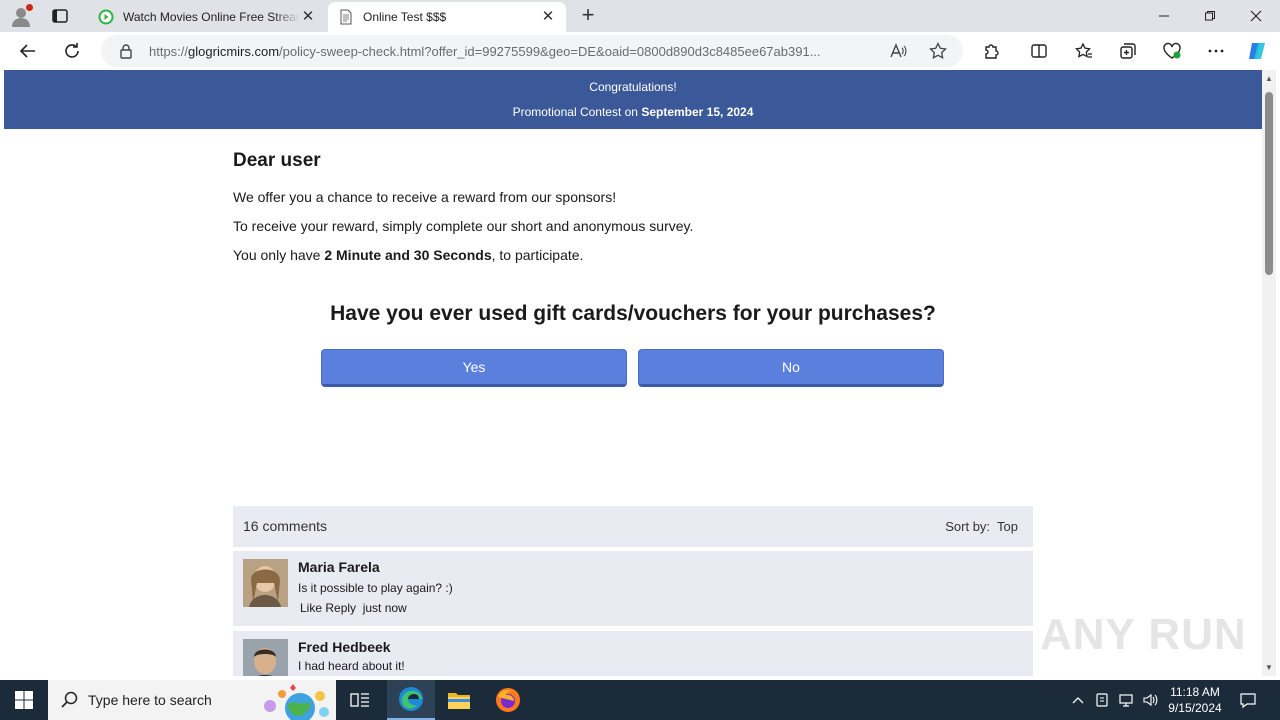 The image size is (1280, 720). I want to click on search-highlight-icon, so click(296, 701).